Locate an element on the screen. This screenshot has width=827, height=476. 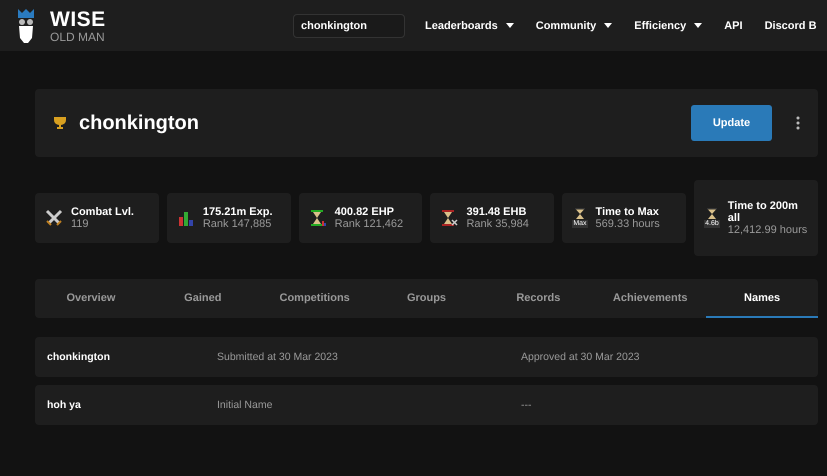
logo-subtitle: OLD MAN is located at coordinates (78, 36).